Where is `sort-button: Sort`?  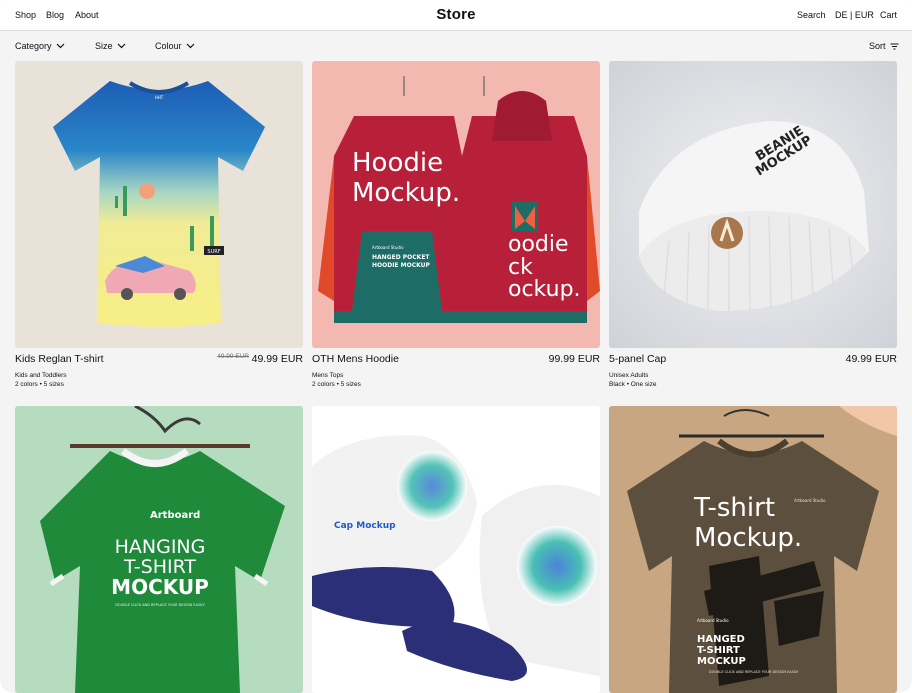
sort-button: Sort is located at coordinates (884, 46).